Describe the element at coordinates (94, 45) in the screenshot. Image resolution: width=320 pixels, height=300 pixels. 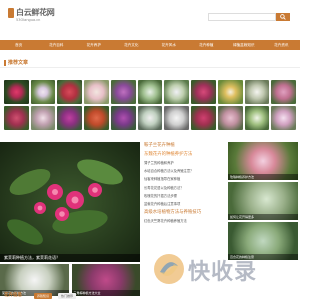
I see `nav-item-care: 花卉养护` at that location.